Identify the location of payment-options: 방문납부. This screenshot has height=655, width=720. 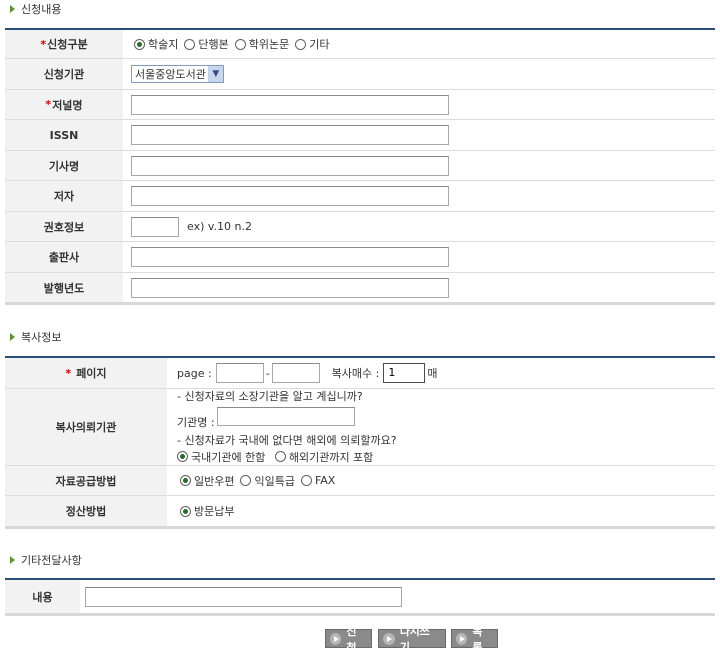
(441, 511).